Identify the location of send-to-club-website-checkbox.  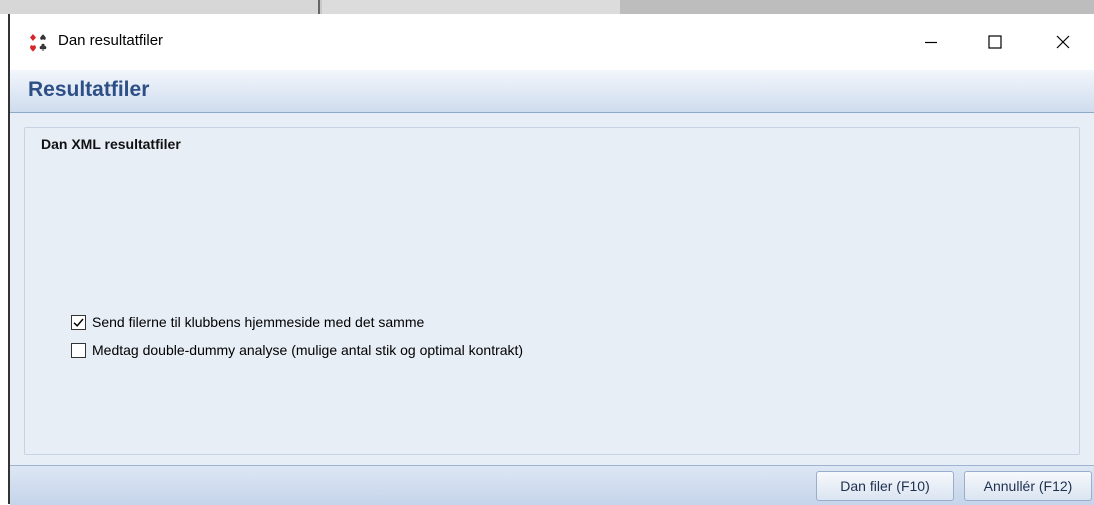
(78, 322).